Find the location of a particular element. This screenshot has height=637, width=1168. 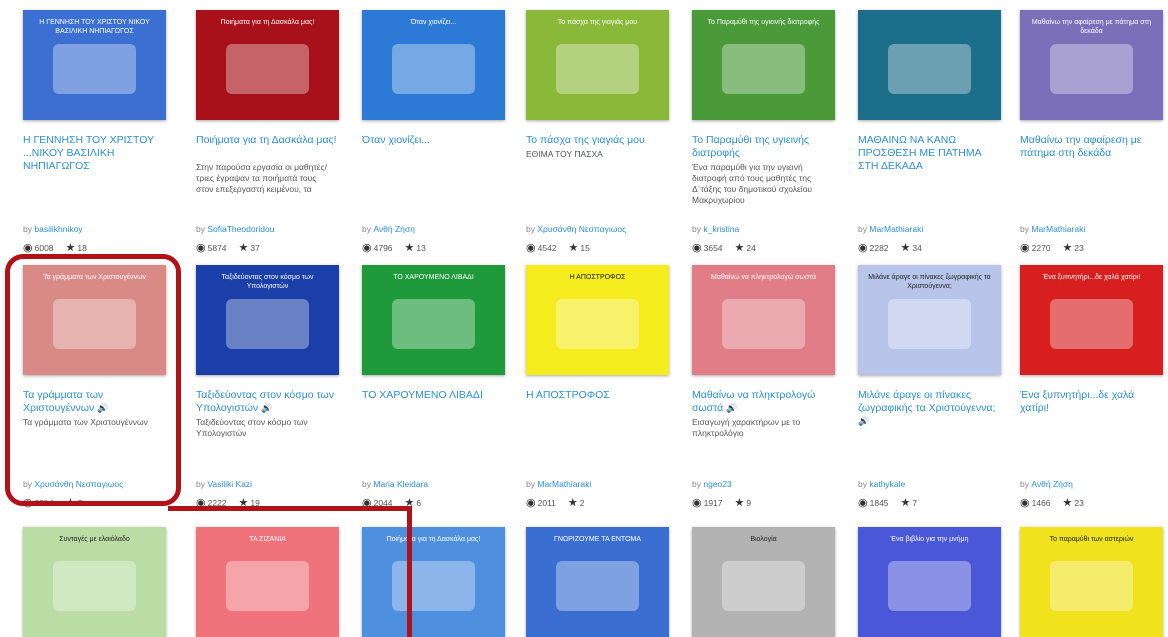

book-author: by Maria Kleidara is located at coordinates (395, 484).